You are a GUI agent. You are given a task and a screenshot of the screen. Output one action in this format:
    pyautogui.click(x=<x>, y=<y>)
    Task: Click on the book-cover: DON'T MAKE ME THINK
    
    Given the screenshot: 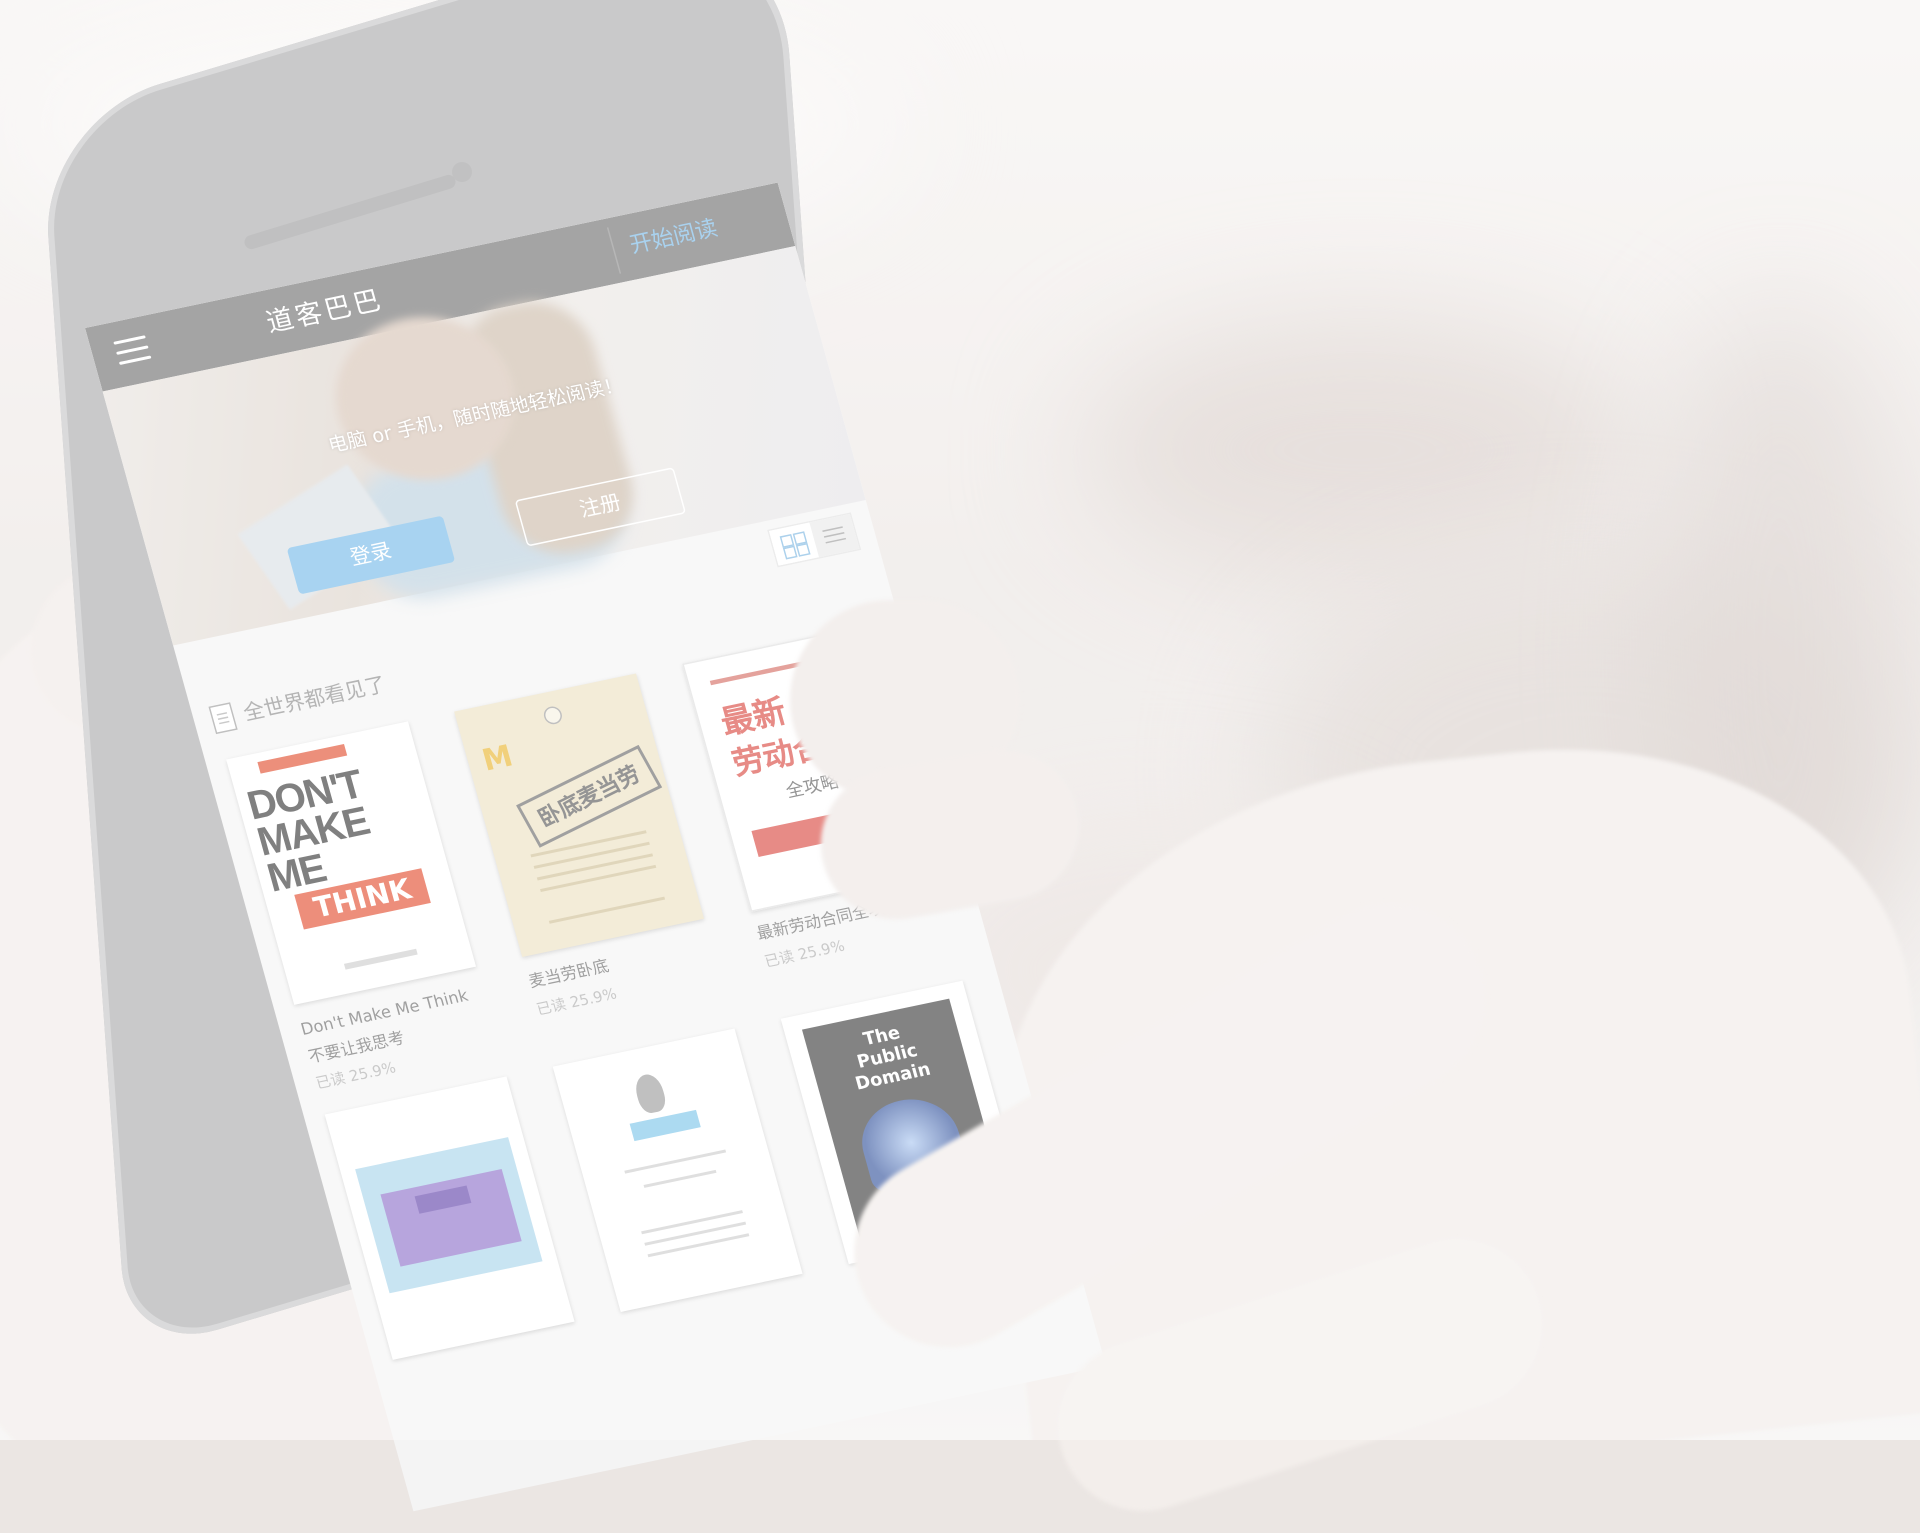 What is the action you would take?
    pyautogui.click(x=351, y=863)
    